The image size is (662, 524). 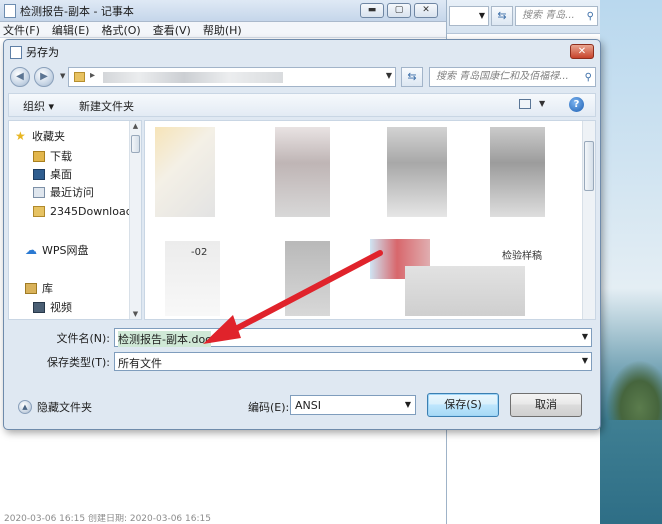 What do you see at coordinates (353, 405) in the screenshot?
I see `encoding-select: ANSI ▼` at bounding box center [353, 405].